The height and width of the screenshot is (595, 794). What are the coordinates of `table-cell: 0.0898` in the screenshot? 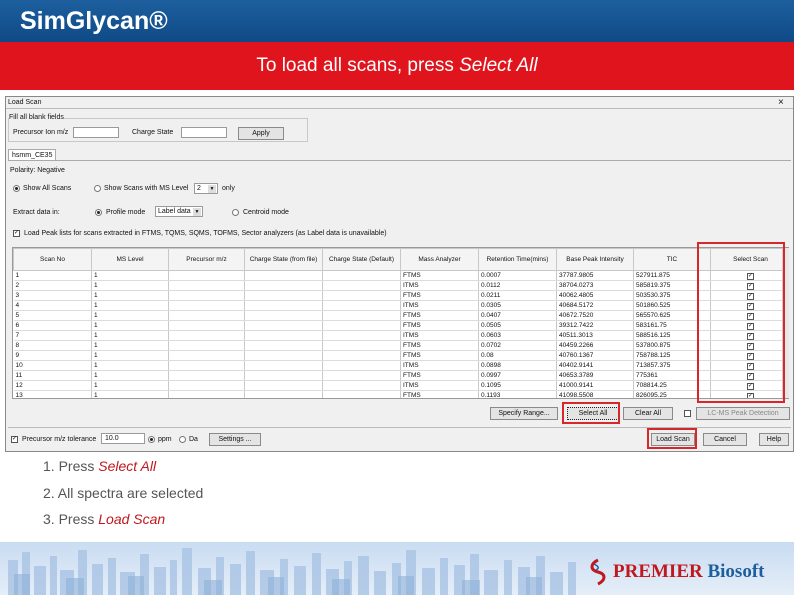 It's located at (517, 365).